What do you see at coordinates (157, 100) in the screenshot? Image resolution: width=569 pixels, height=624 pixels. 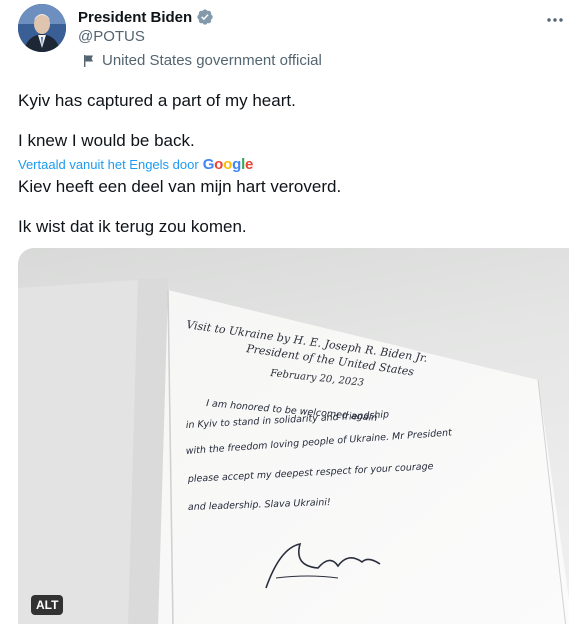 I see `tweet-line: Kyiv has captured a part of my heart.` at bounding box center [157, 100].